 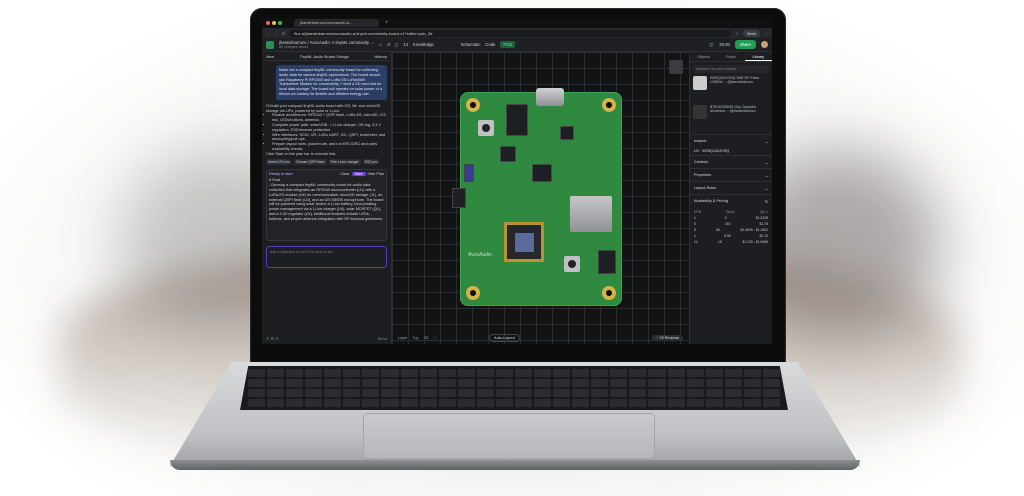 I want to click on microsd-slot, so click(x=591, y=214).